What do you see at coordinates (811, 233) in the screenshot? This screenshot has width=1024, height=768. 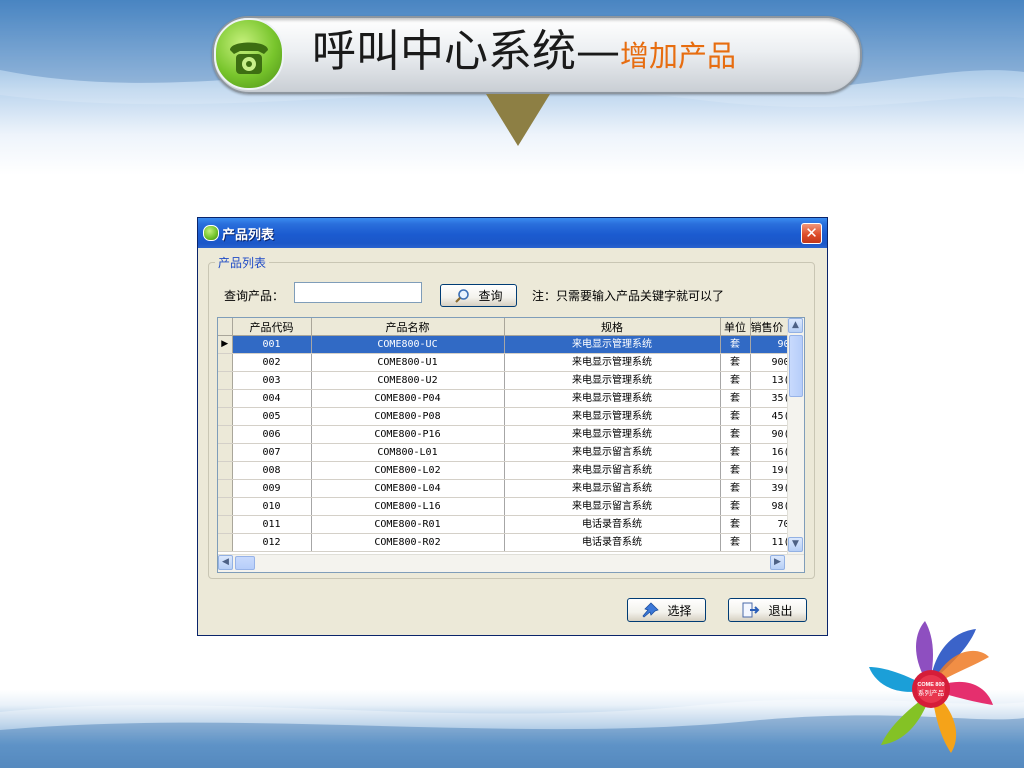 I see `close-button: ✕` at bounding box center [811, 233].